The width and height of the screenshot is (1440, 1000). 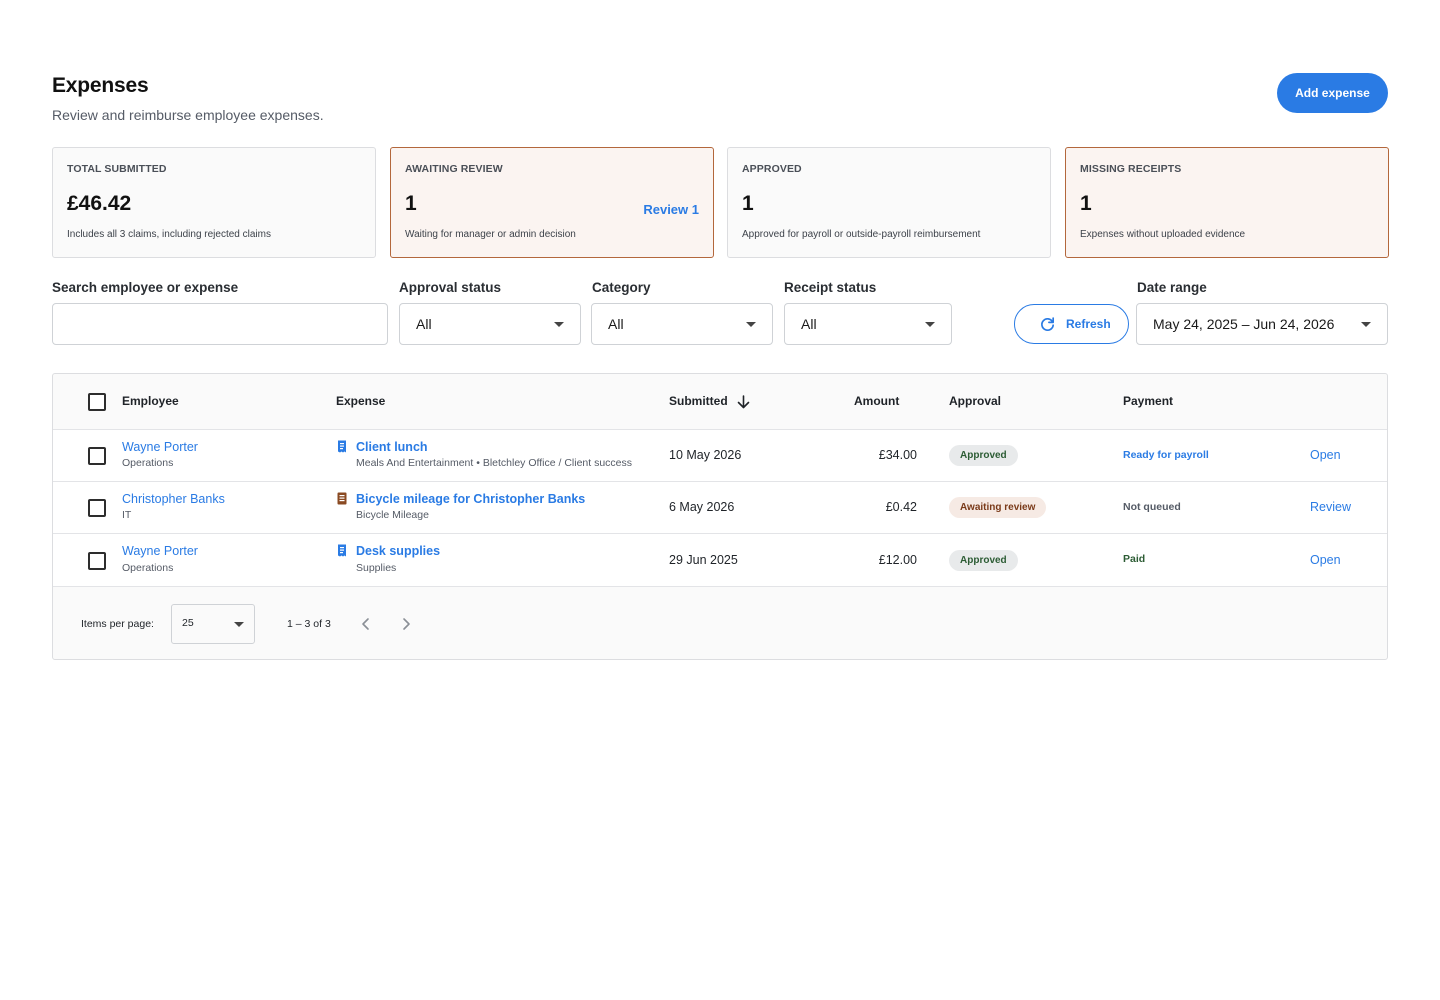 I want to click on expense-detail: Bicycle Mileage, so click(x=392, y=515).